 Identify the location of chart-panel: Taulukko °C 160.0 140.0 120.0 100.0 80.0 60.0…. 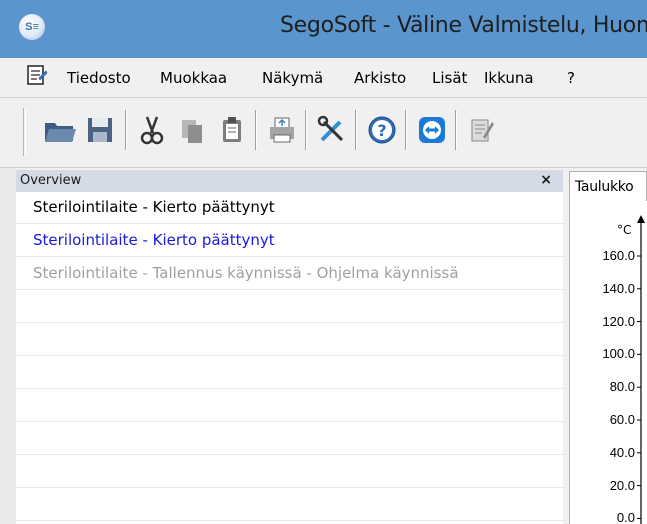
(605, 346).